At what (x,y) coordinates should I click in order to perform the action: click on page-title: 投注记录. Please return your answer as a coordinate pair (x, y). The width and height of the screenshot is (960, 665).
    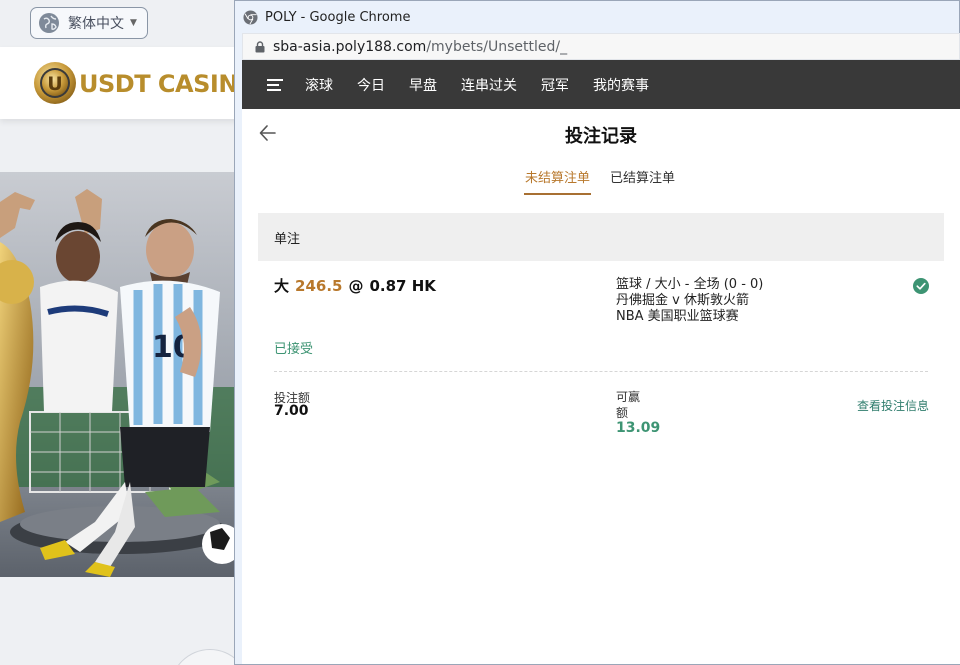
    Looking at the image, I should click on (601, 136).